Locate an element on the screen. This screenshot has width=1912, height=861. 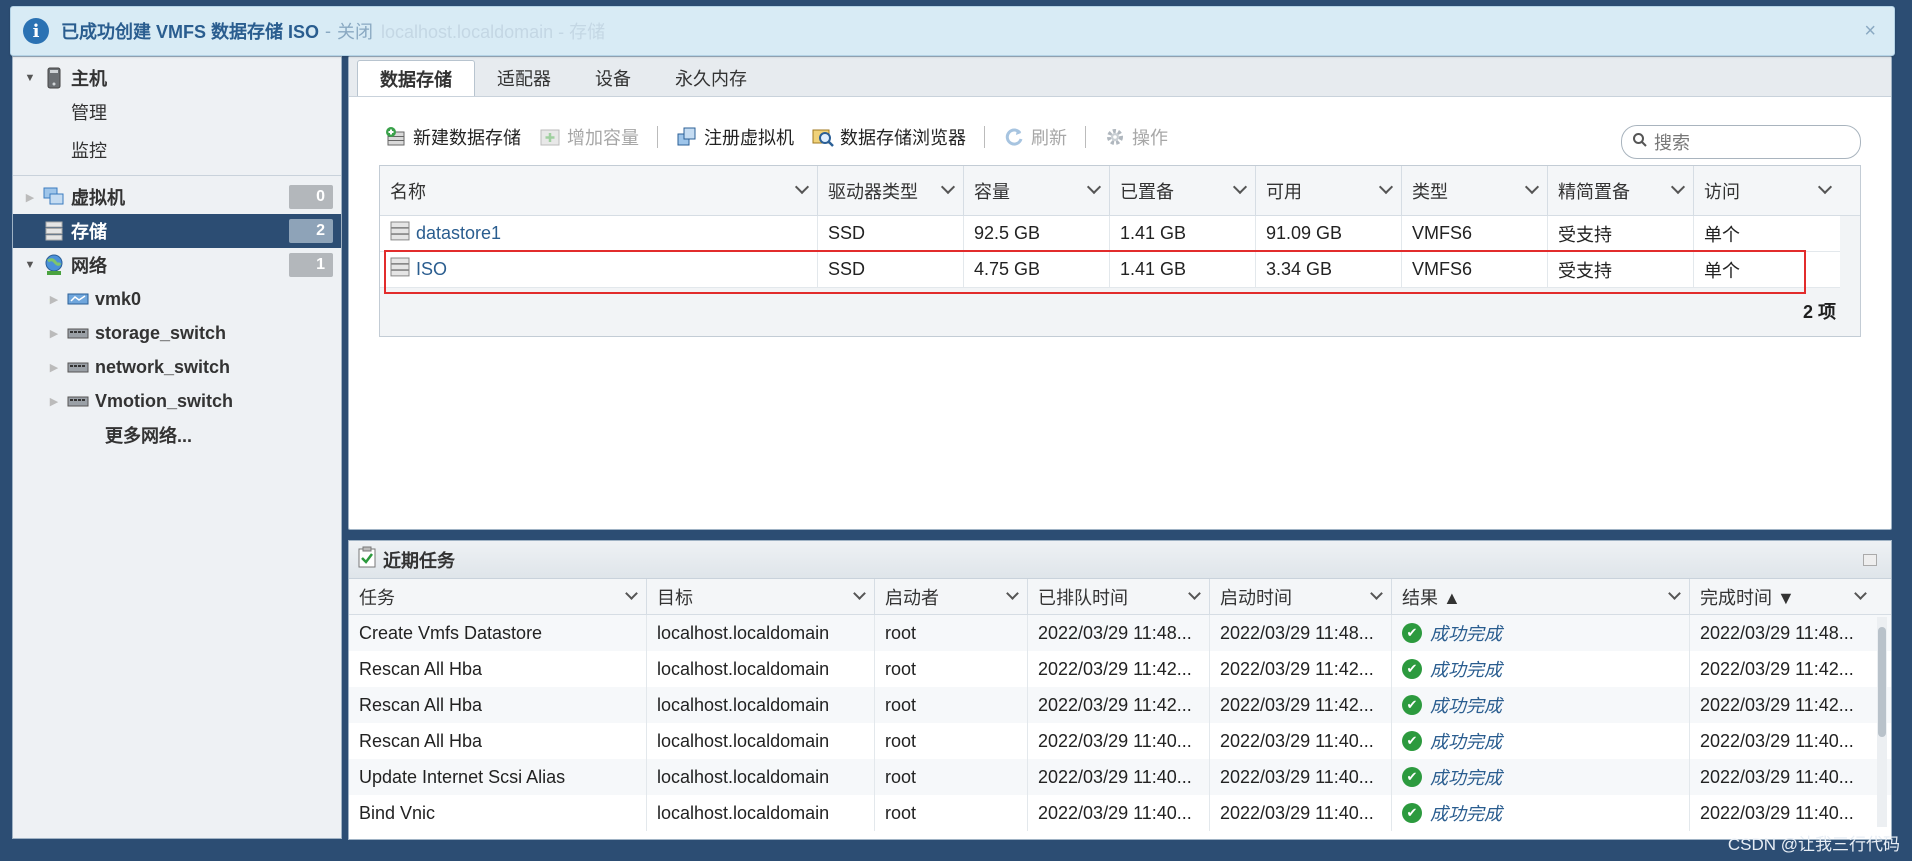
column-header: 已置备 is located at coordinates (1183, 190).